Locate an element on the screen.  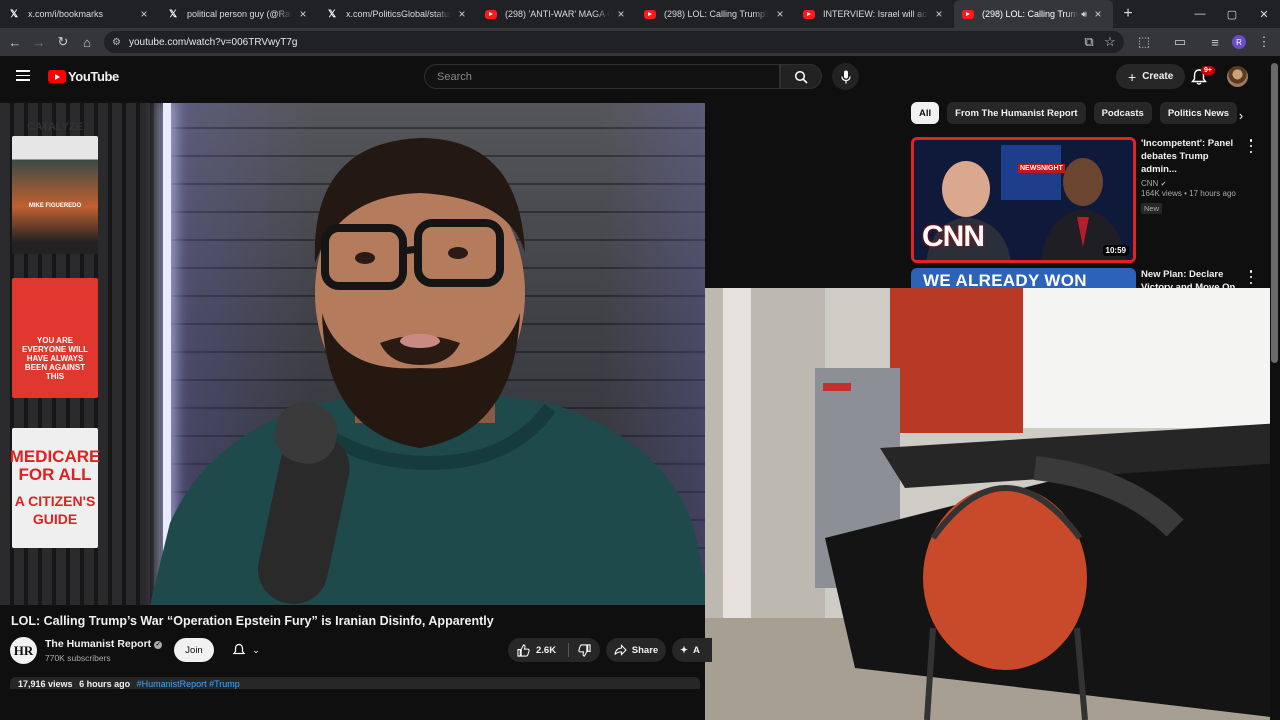
channel-name: The Humanist Report ✓ is located at coordinates (104, 644).